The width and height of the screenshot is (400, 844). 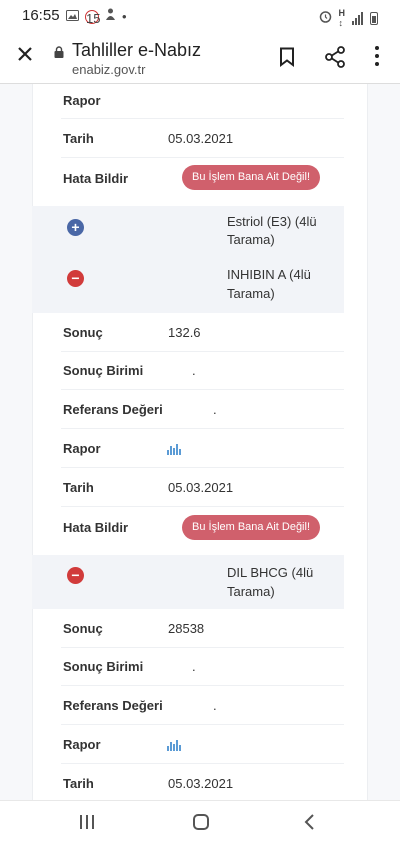 I want to click on group-title-line1: INHIBIN A (4lü, so click(x=269, y=274).